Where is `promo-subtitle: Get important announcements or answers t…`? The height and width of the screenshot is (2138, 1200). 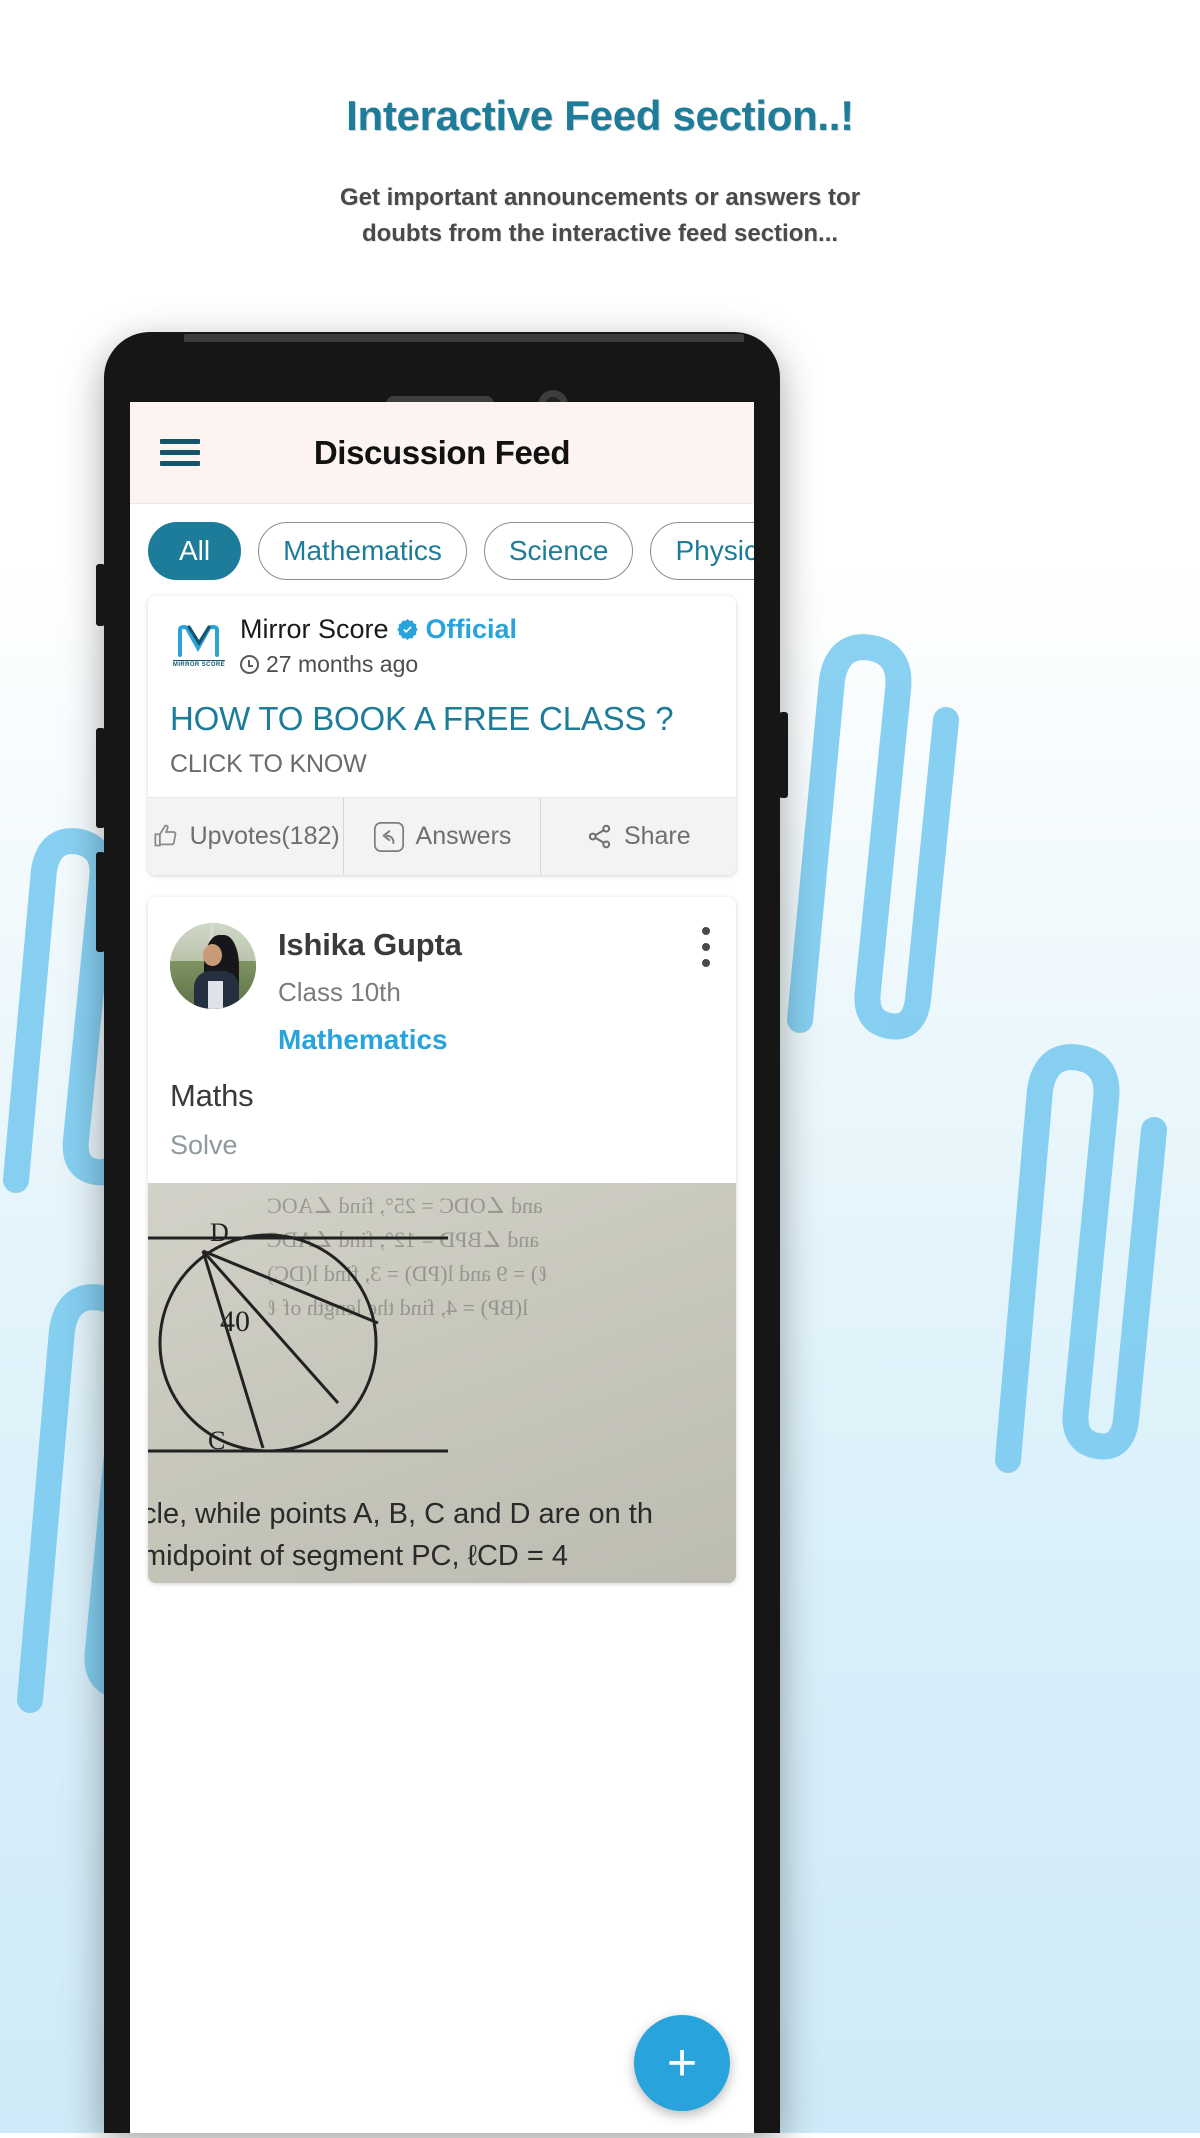
promo-subtitle: Get important announcements or answers t… is located at coordinates (600, 216).